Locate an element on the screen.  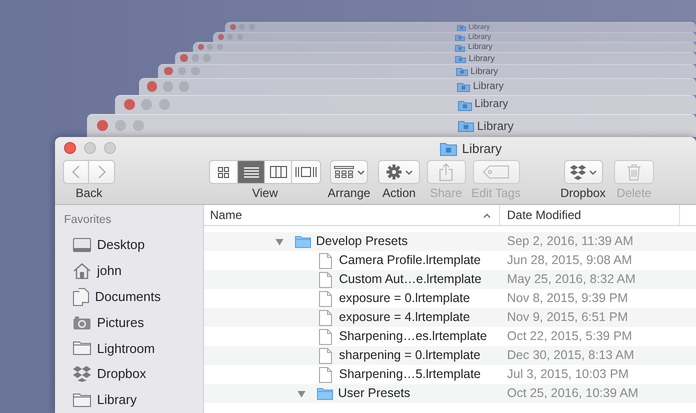
date-modified: Nov 8, 2015, 9:39 PM is located at coordinates (567, 299).